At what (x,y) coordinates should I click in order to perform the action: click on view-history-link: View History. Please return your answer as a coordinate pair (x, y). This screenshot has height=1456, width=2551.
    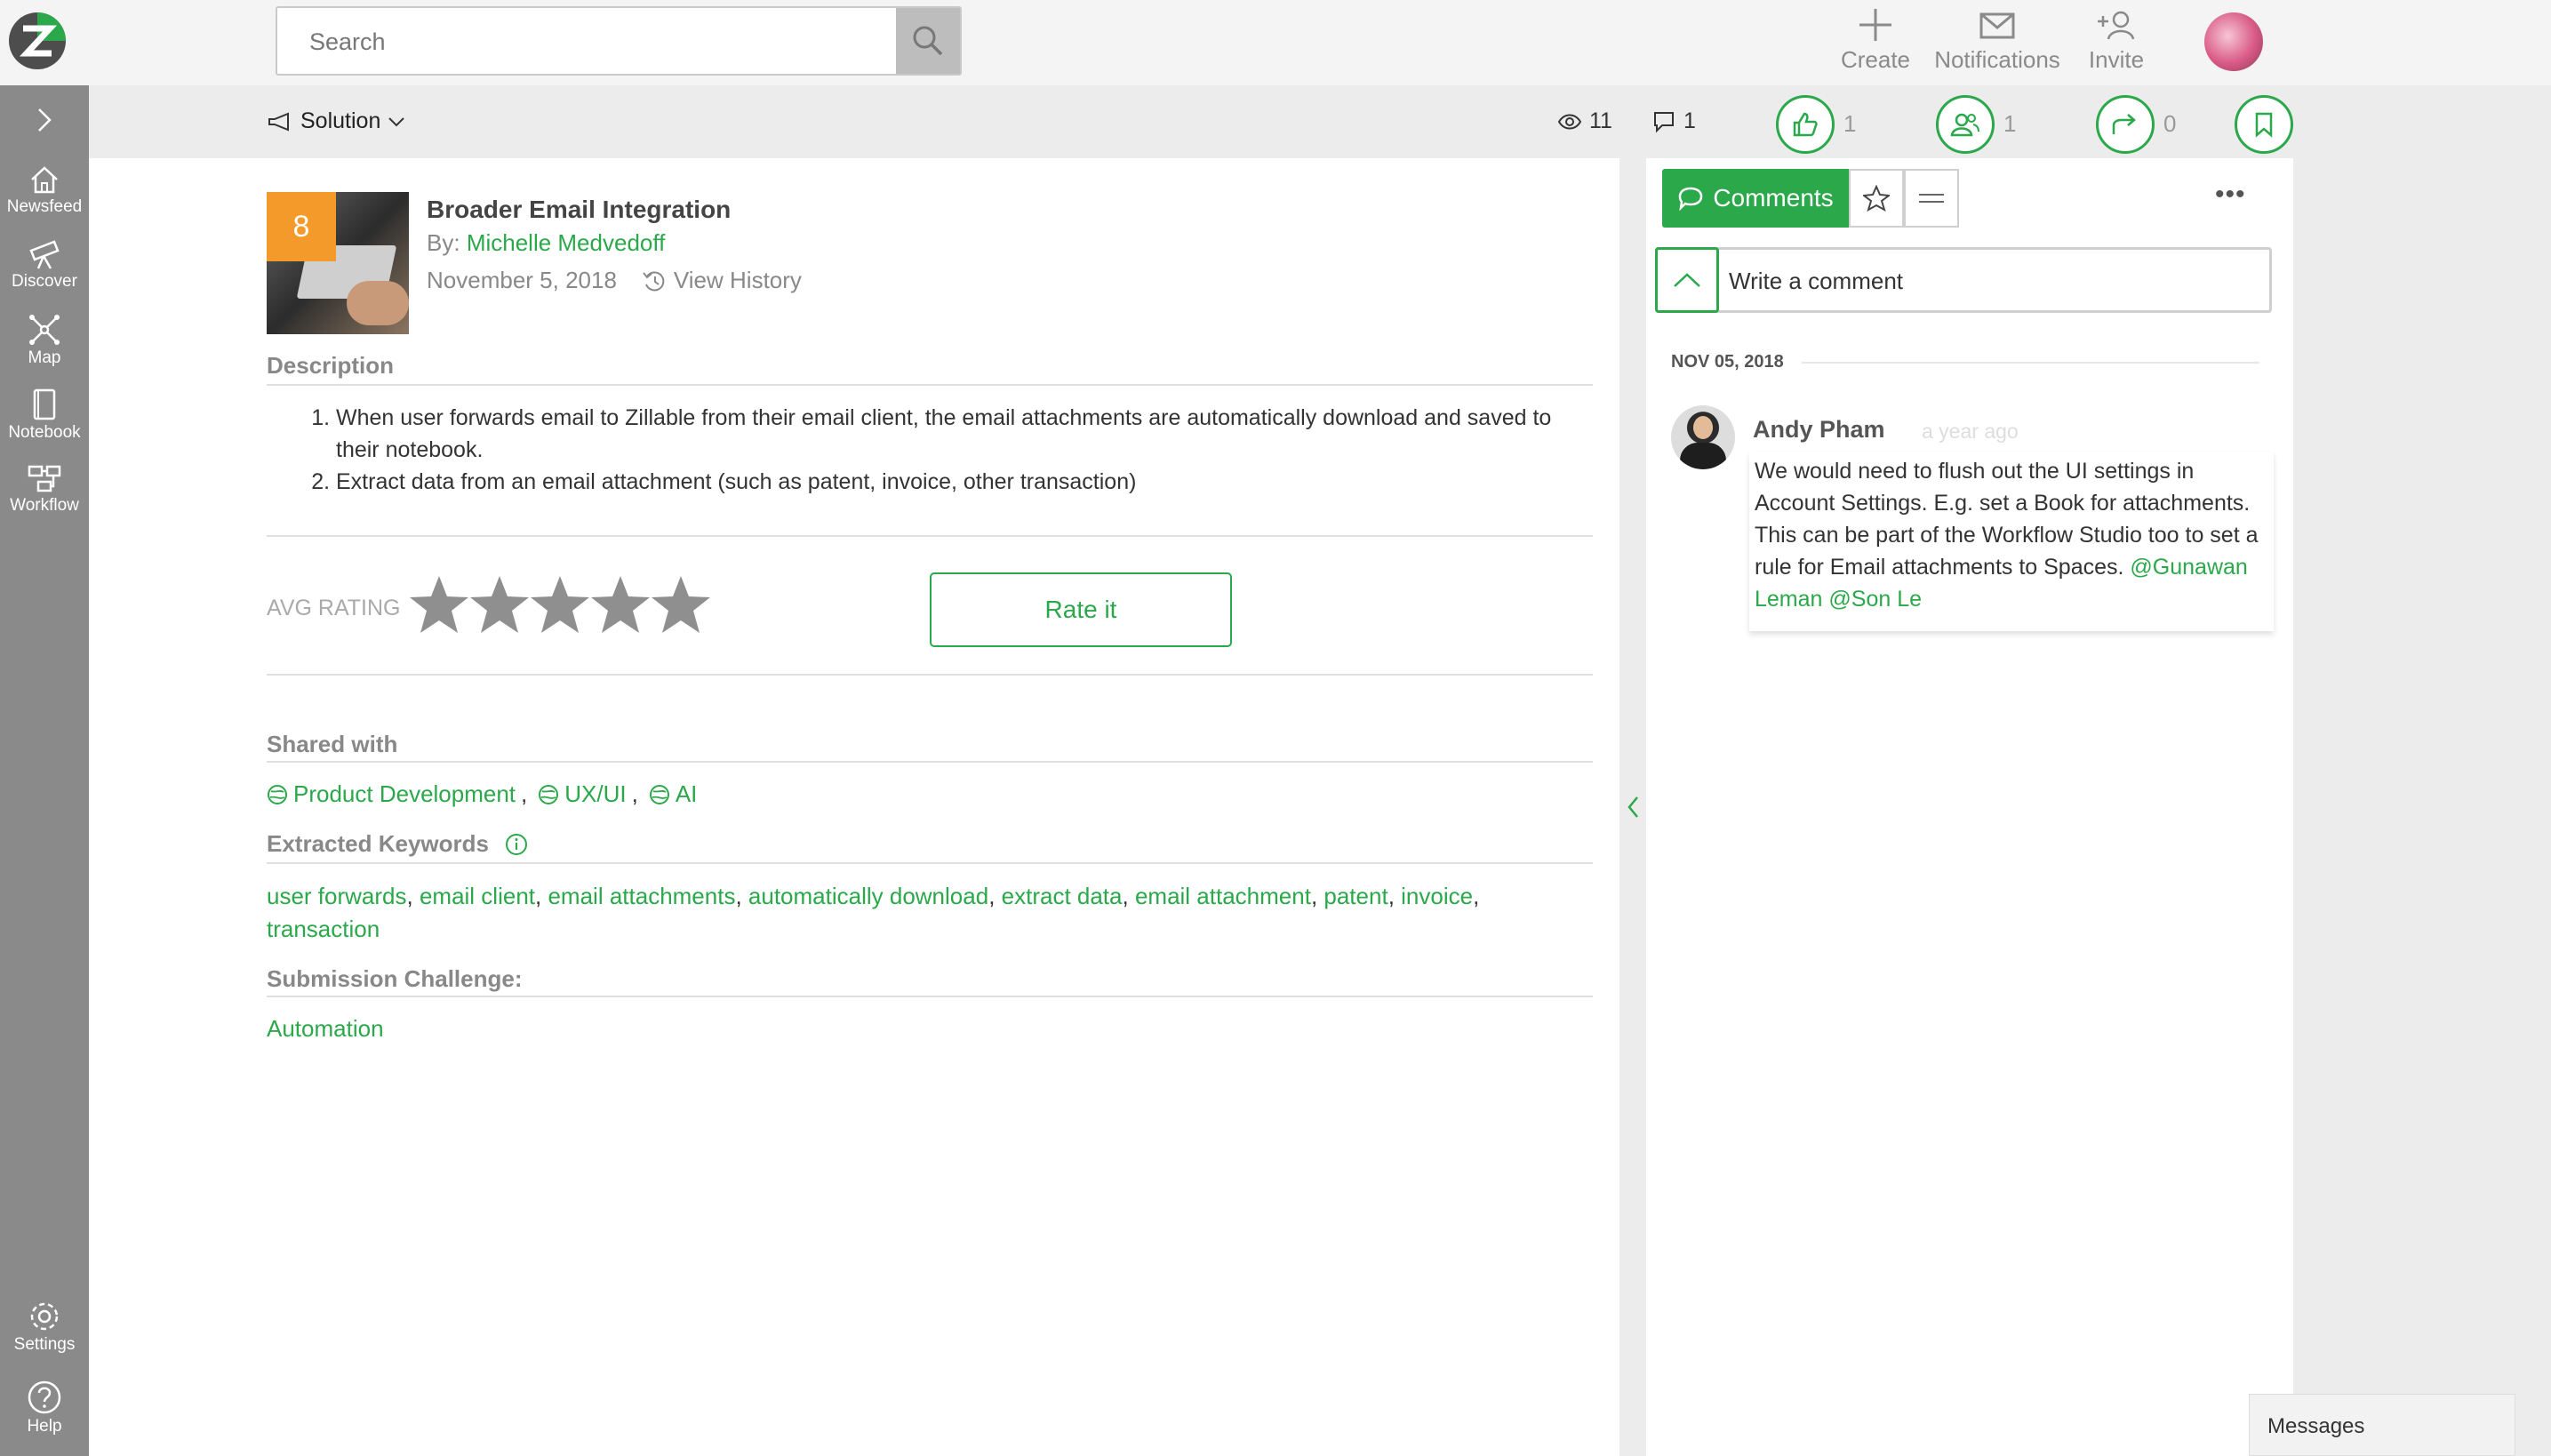
    Looking at the image, I should click on (722, 280).